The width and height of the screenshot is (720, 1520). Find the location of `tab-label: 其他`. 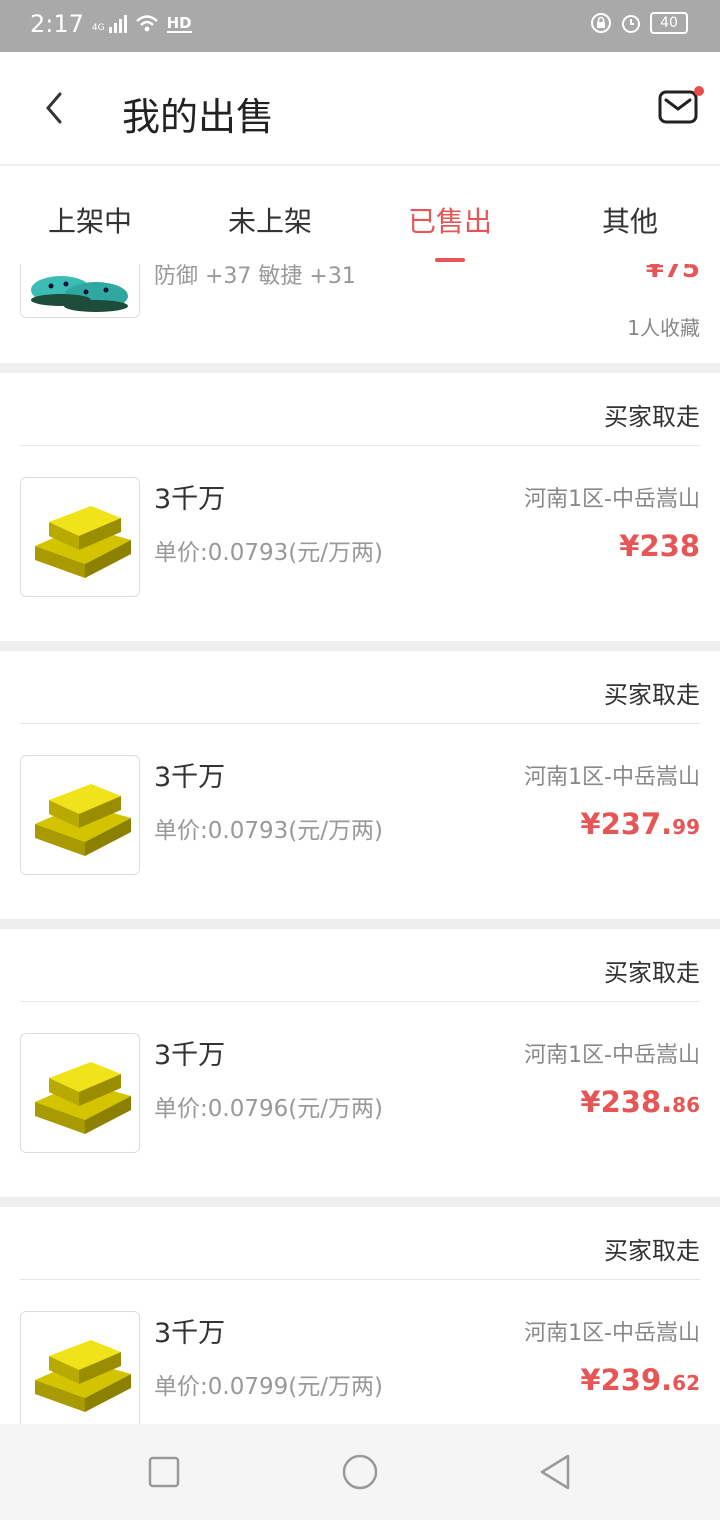

tab-label: 其他 is located at coordinates (629, 221).